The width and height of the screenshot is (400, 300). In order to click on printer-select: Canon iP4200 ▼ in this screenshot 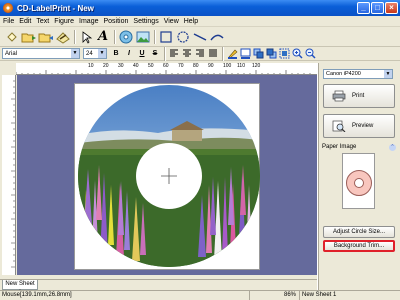, I will do `click(358, 74)`.